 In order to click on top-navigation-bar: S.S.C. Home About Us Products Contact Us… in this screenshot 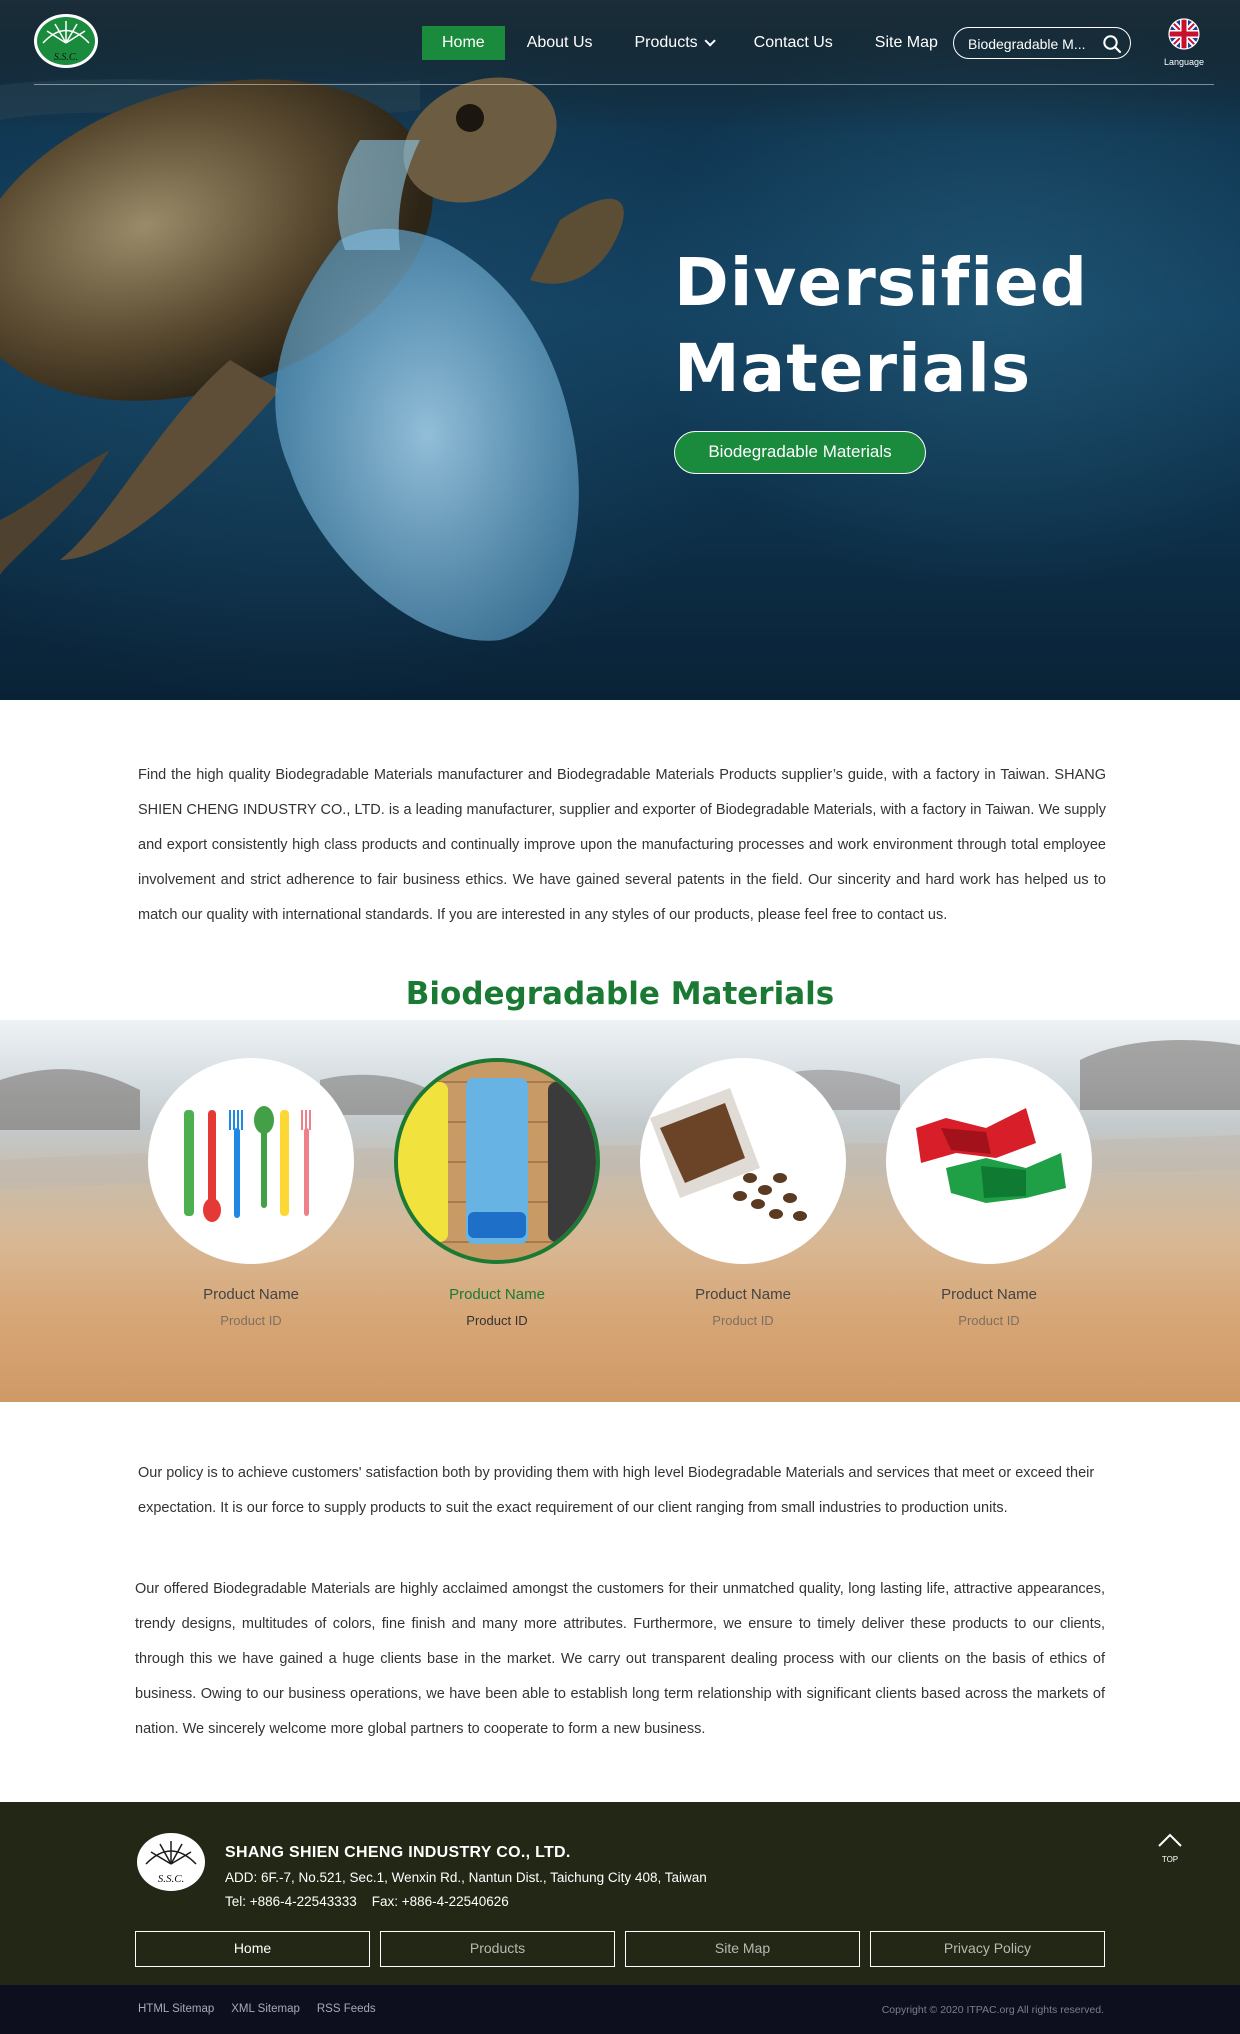, I will do `click(620, 43)`.